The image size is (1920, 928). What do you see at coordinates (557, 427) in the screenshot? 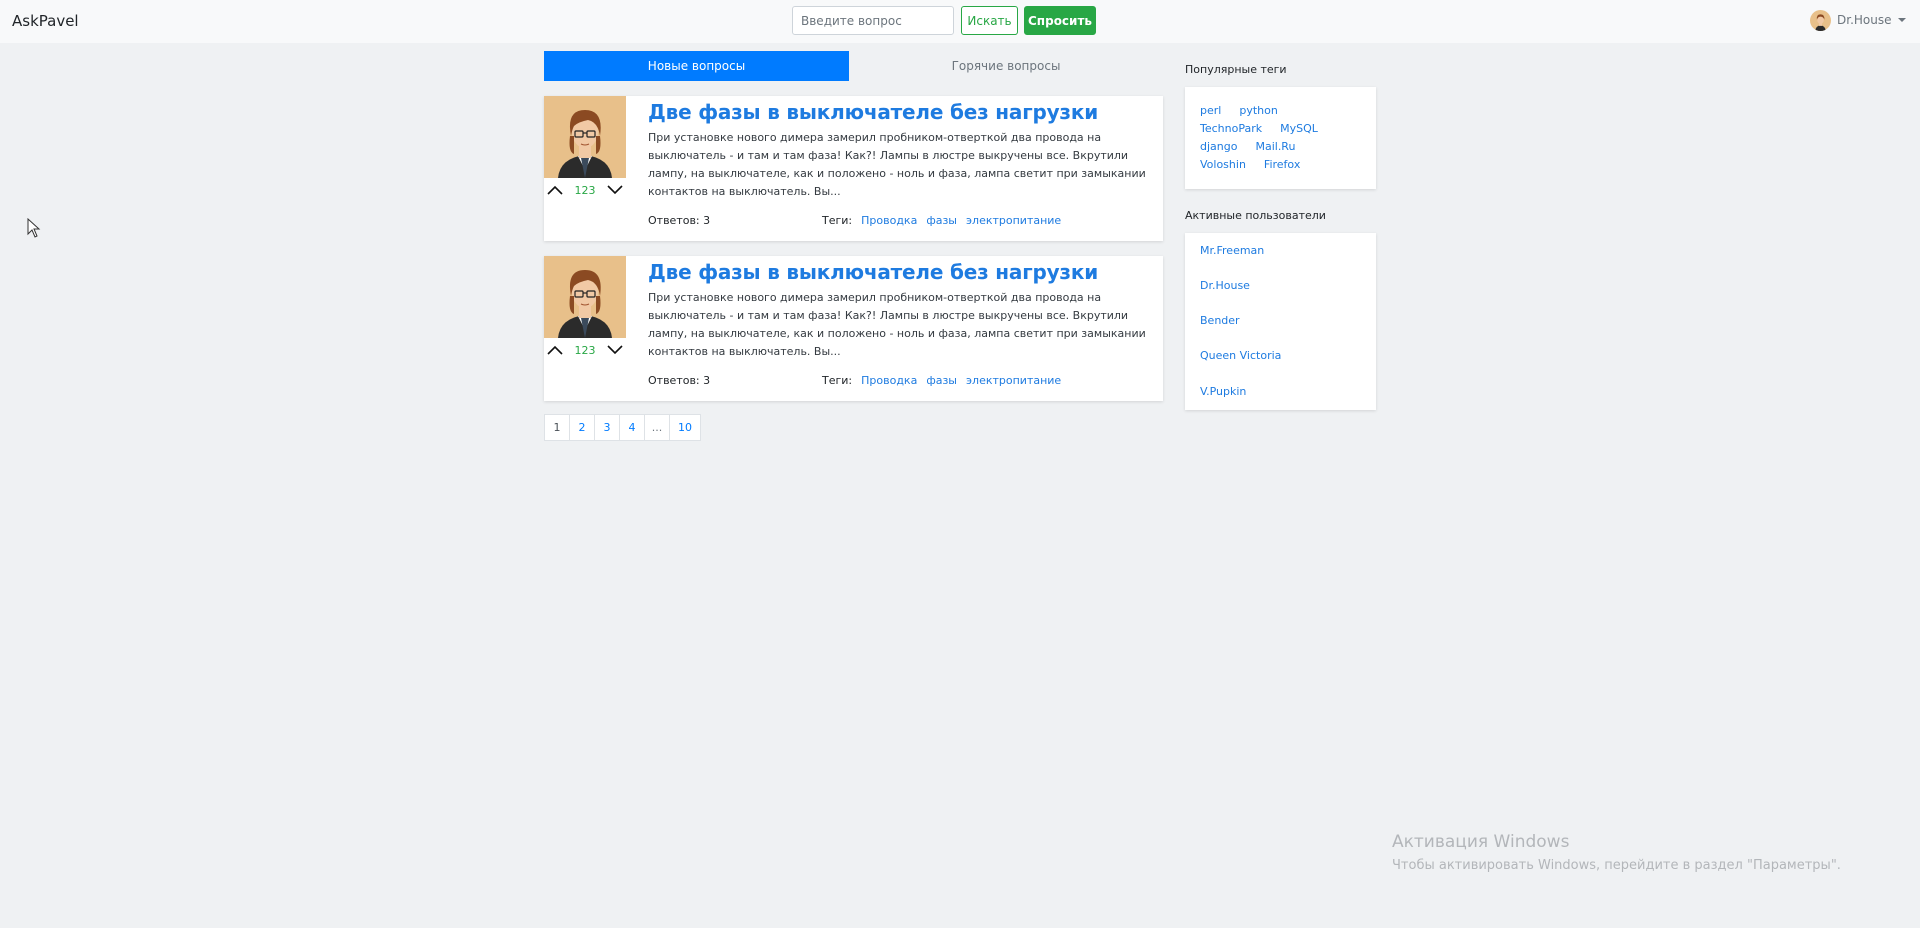
I see `page-link-1: 1` at bounding box center [557, 427].